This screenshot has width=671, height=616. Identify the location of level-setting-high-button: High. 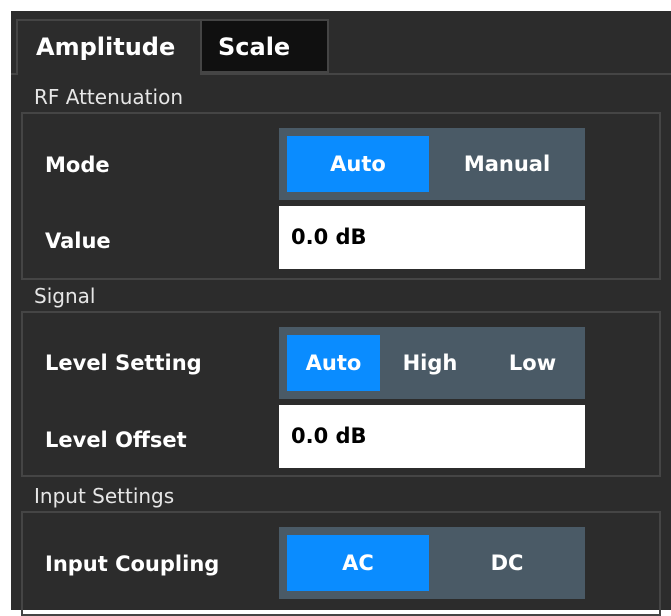
(430, 363).